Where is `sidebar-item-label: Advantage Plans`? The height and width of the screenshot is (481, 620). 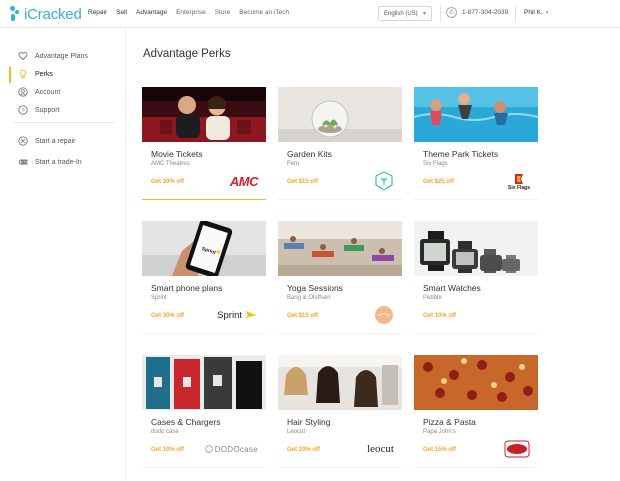 sidebar-item-label: Advantage Plans is located at coordinates (61, 56).